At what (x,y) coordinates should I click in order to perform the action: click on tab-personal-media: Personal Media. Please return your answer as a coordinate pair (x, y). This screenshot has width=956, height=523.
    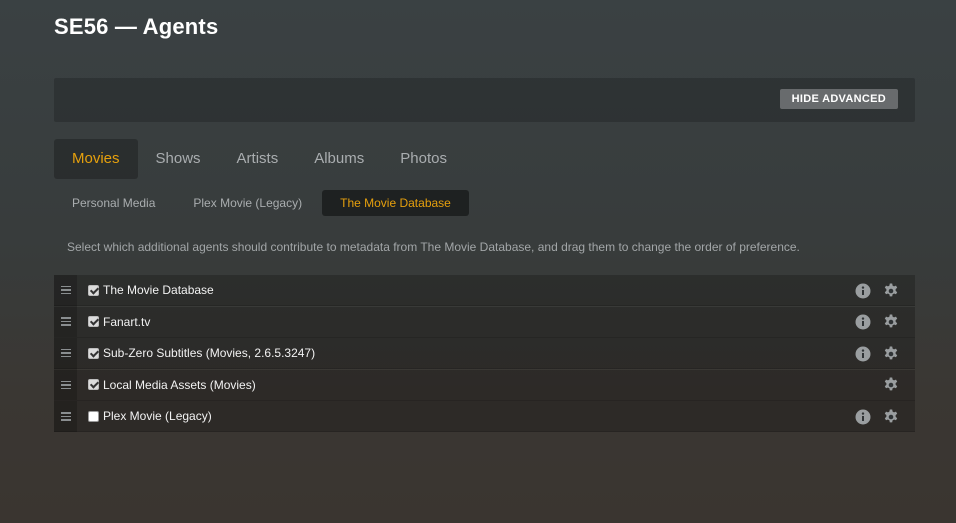
    Looking at the image, I should click on (113, 203).